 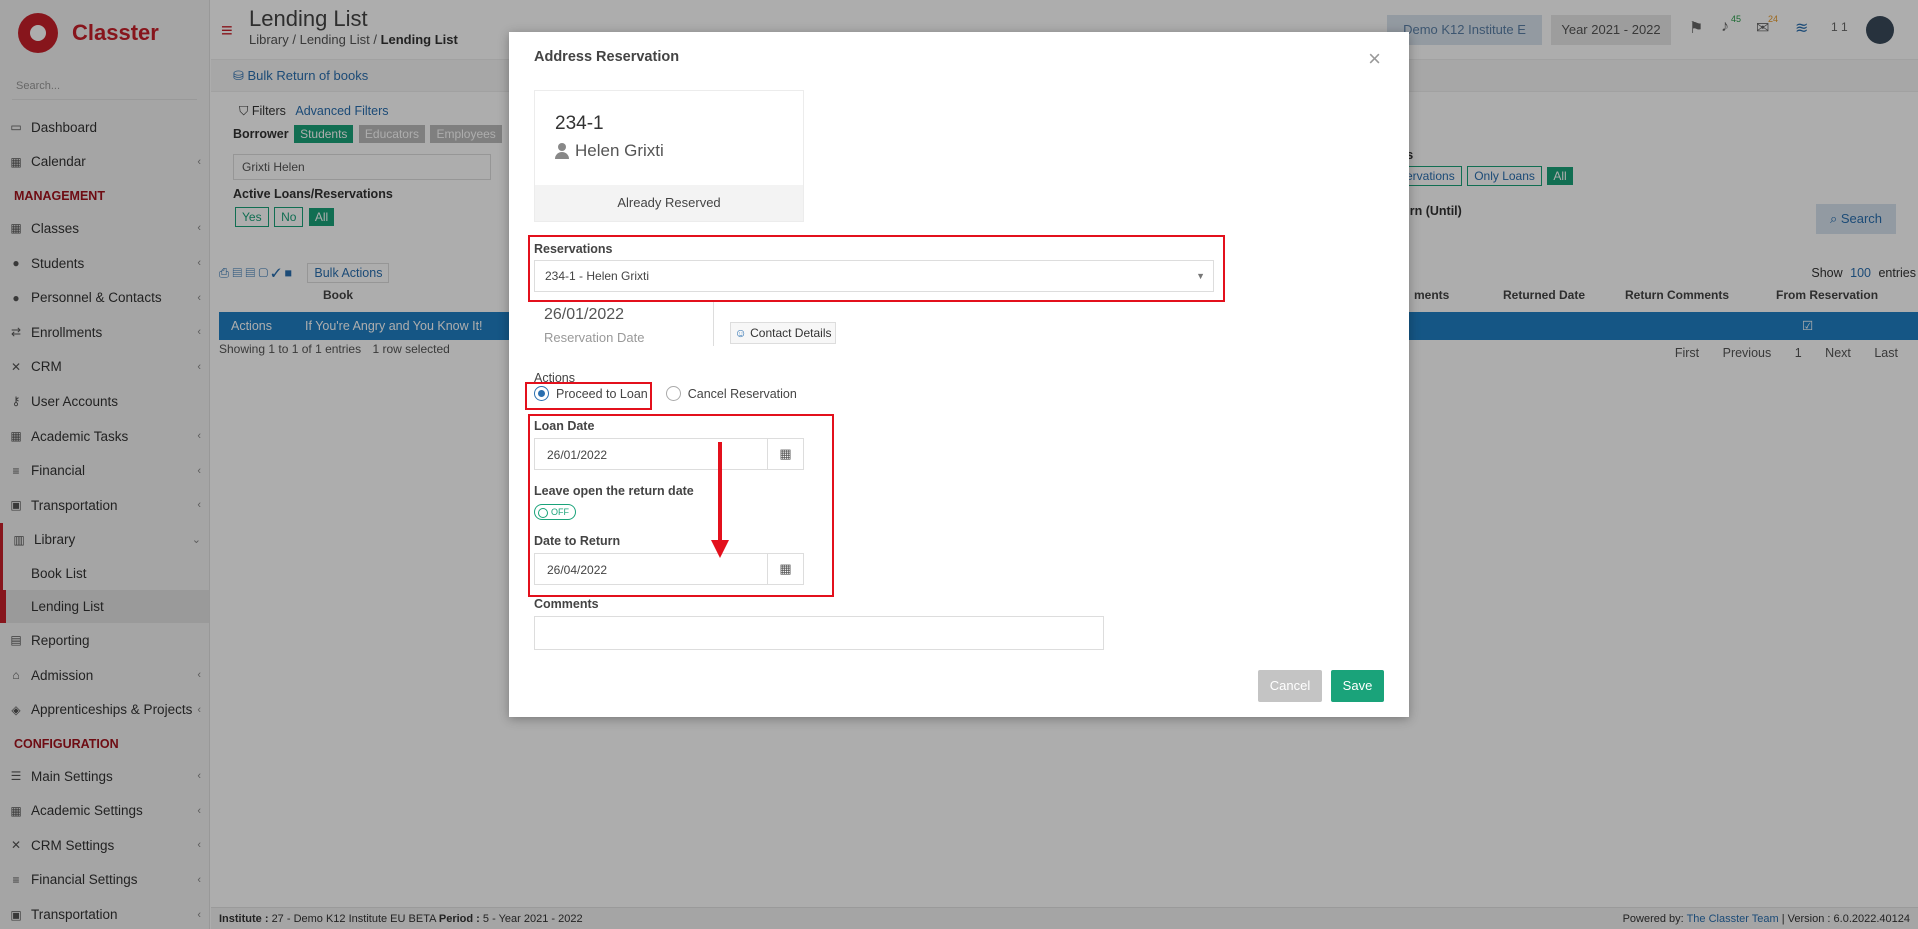 What do you see at coordinates (783, 333) in the screenshot?
I see `contact-details-button: ☺ Contact Details` at bounding box center [783, 333].